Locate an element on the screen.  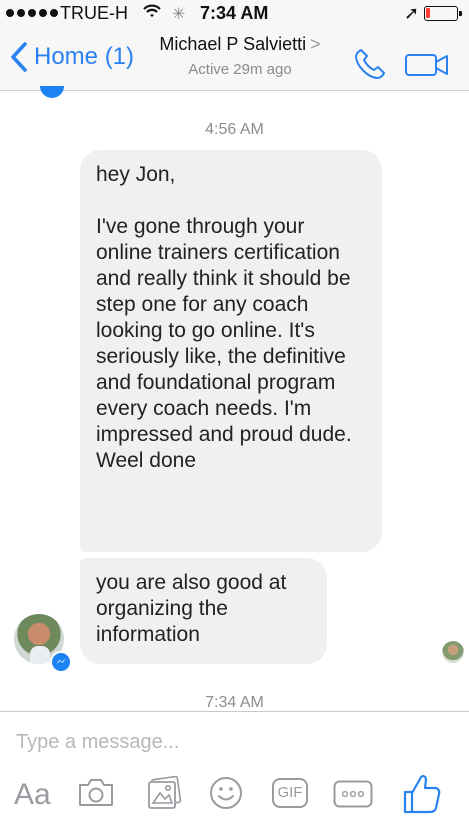
activity-spinner-icon: ✳ is located at coordinates (179, 14).